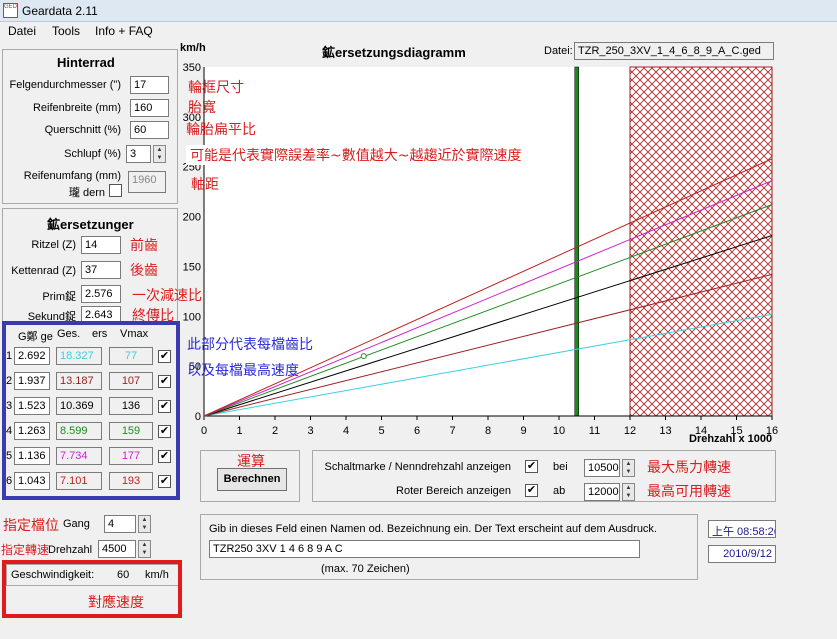  What do you see at coordinates (239, 431) in the screenshot?
I see `x-tick-label: 1` at bounding box center [239, 431].